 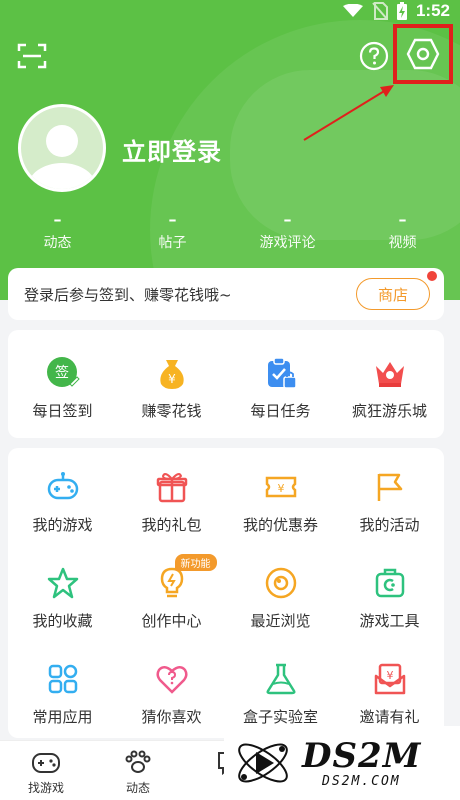 I want to click on quick-action-checkin: 签 每日签到, so click(x=62, y=375).